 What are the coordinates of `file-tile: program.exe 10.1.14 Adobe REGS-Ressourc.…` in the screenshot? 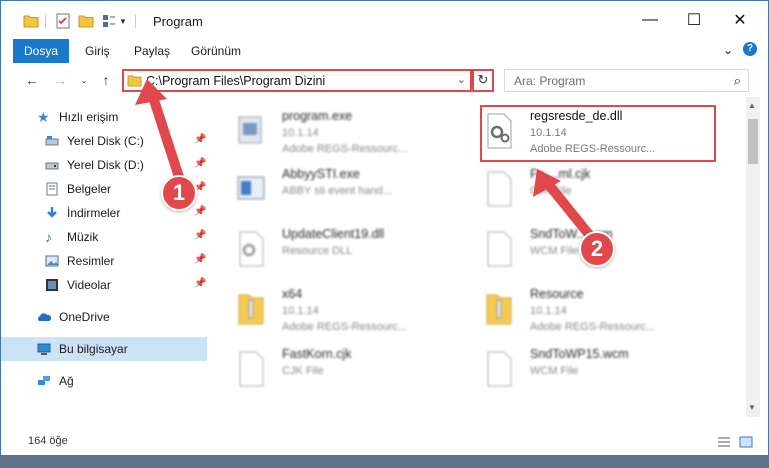 It's located at (329, 135).